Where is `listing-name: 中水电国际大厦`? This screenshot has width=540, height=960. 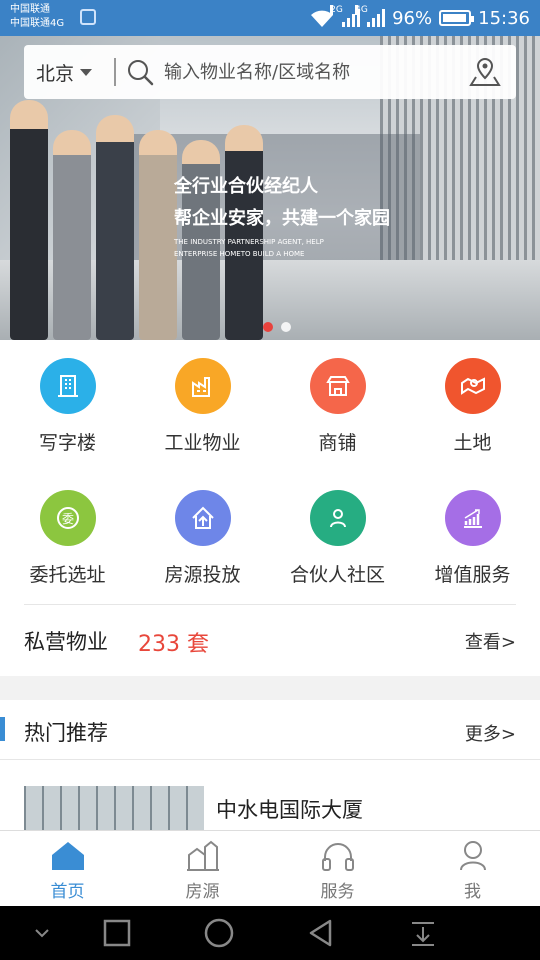
listing-name: 中水电国际大厦 is located at coordinates (289, 810).